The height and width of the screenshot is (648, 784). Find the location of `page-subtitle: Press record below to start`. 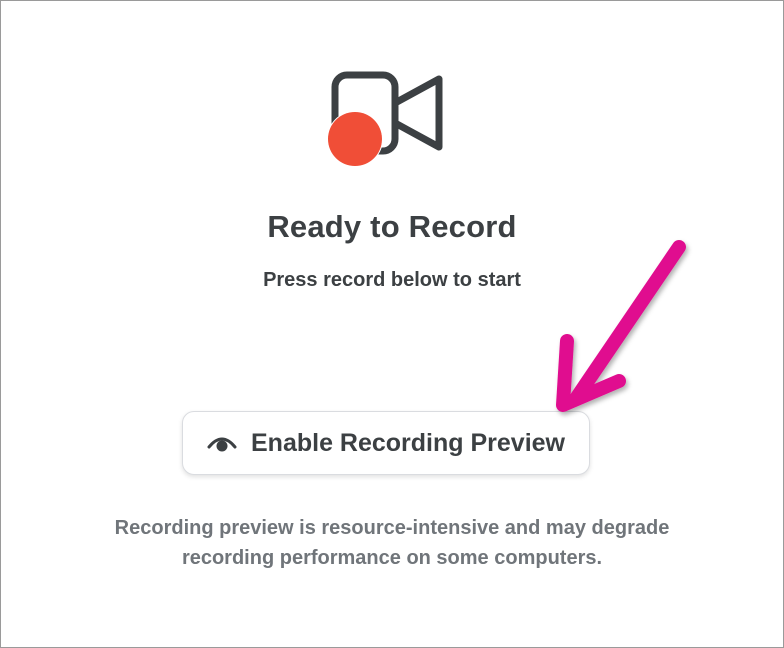

page-subtitle: Press record below to start is located at coordinates (392, 280).